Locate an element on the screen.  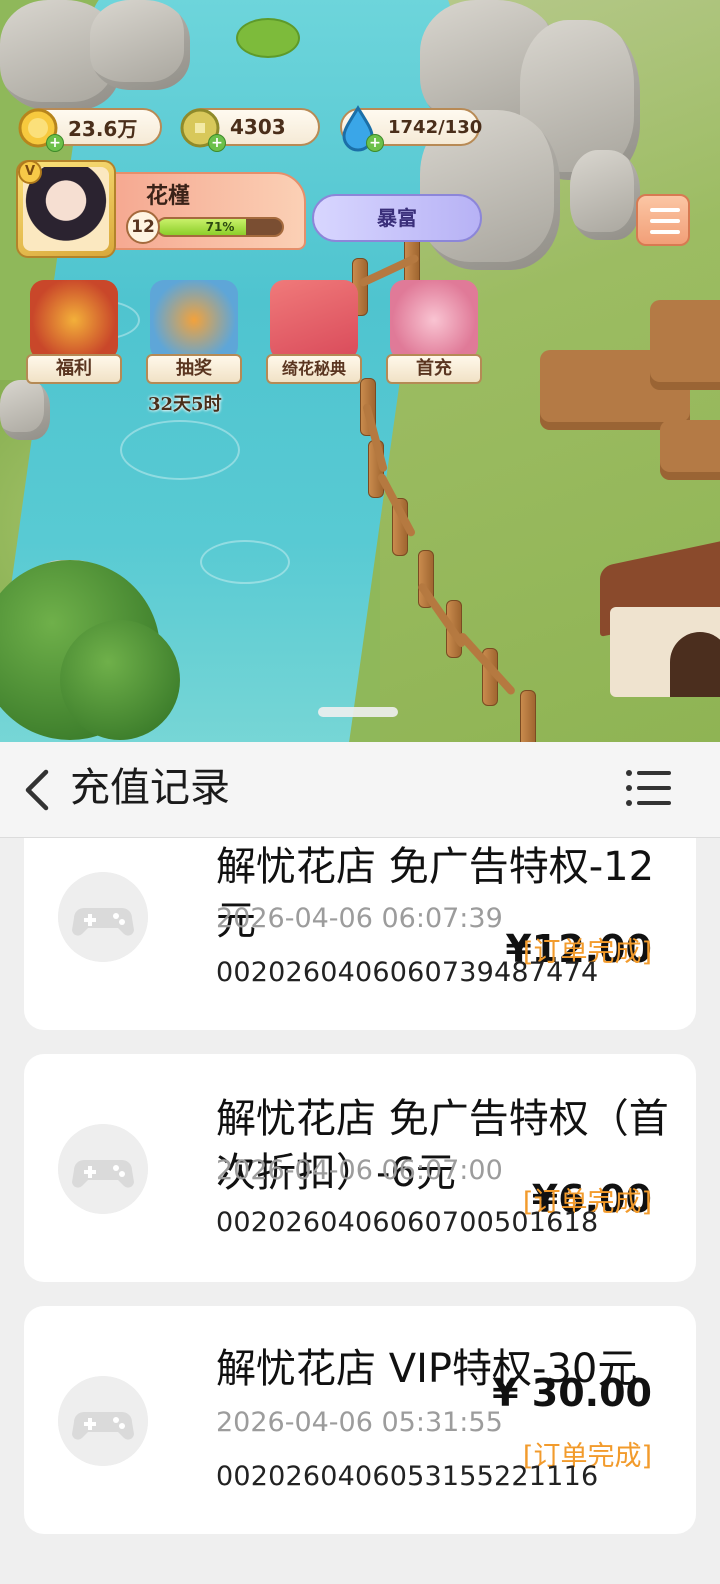
gold-value: 23.6万 is located at coordinates (103, 128).